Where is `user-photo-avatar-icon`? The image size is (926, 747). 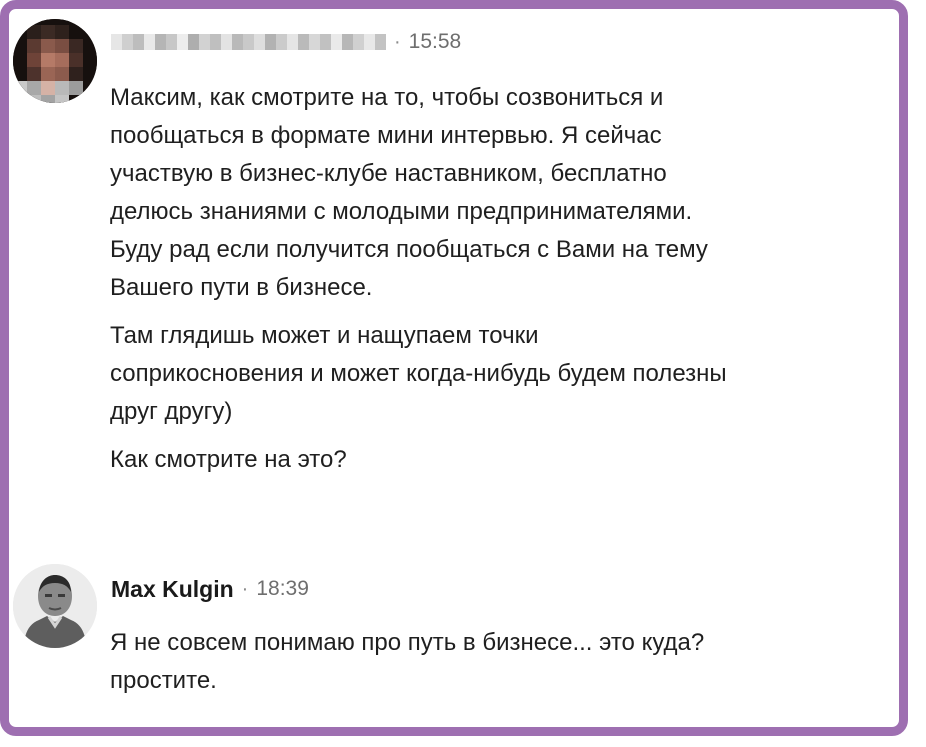
user-photo-avatar-icon is located at coordinates (55, 606).